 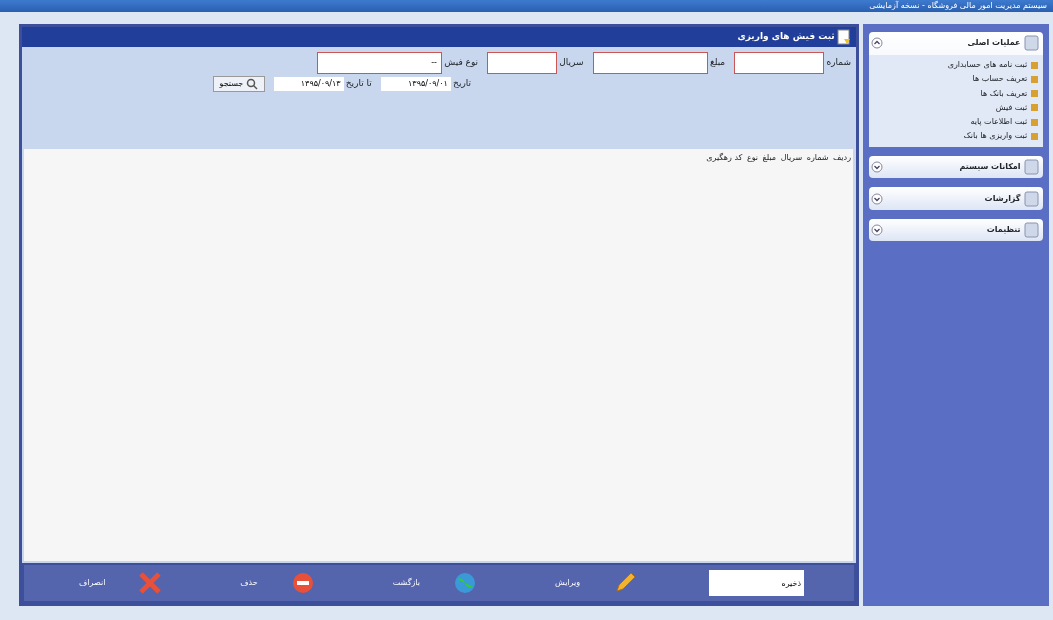 I want to click on form-title: ثبت فیش های واریزی, so click(x=786, y=37).